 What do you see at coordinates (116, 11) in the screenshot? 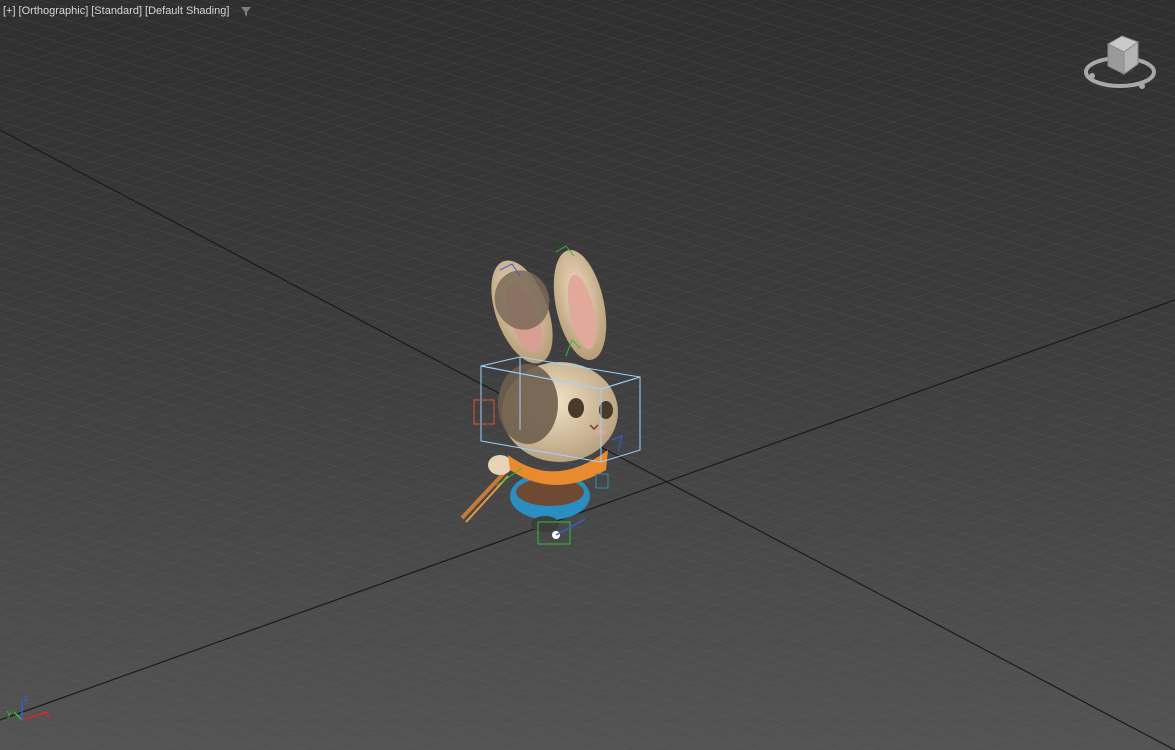
I see `viewport-standard-menu: [Standard]` at bounding box center [116, 11].